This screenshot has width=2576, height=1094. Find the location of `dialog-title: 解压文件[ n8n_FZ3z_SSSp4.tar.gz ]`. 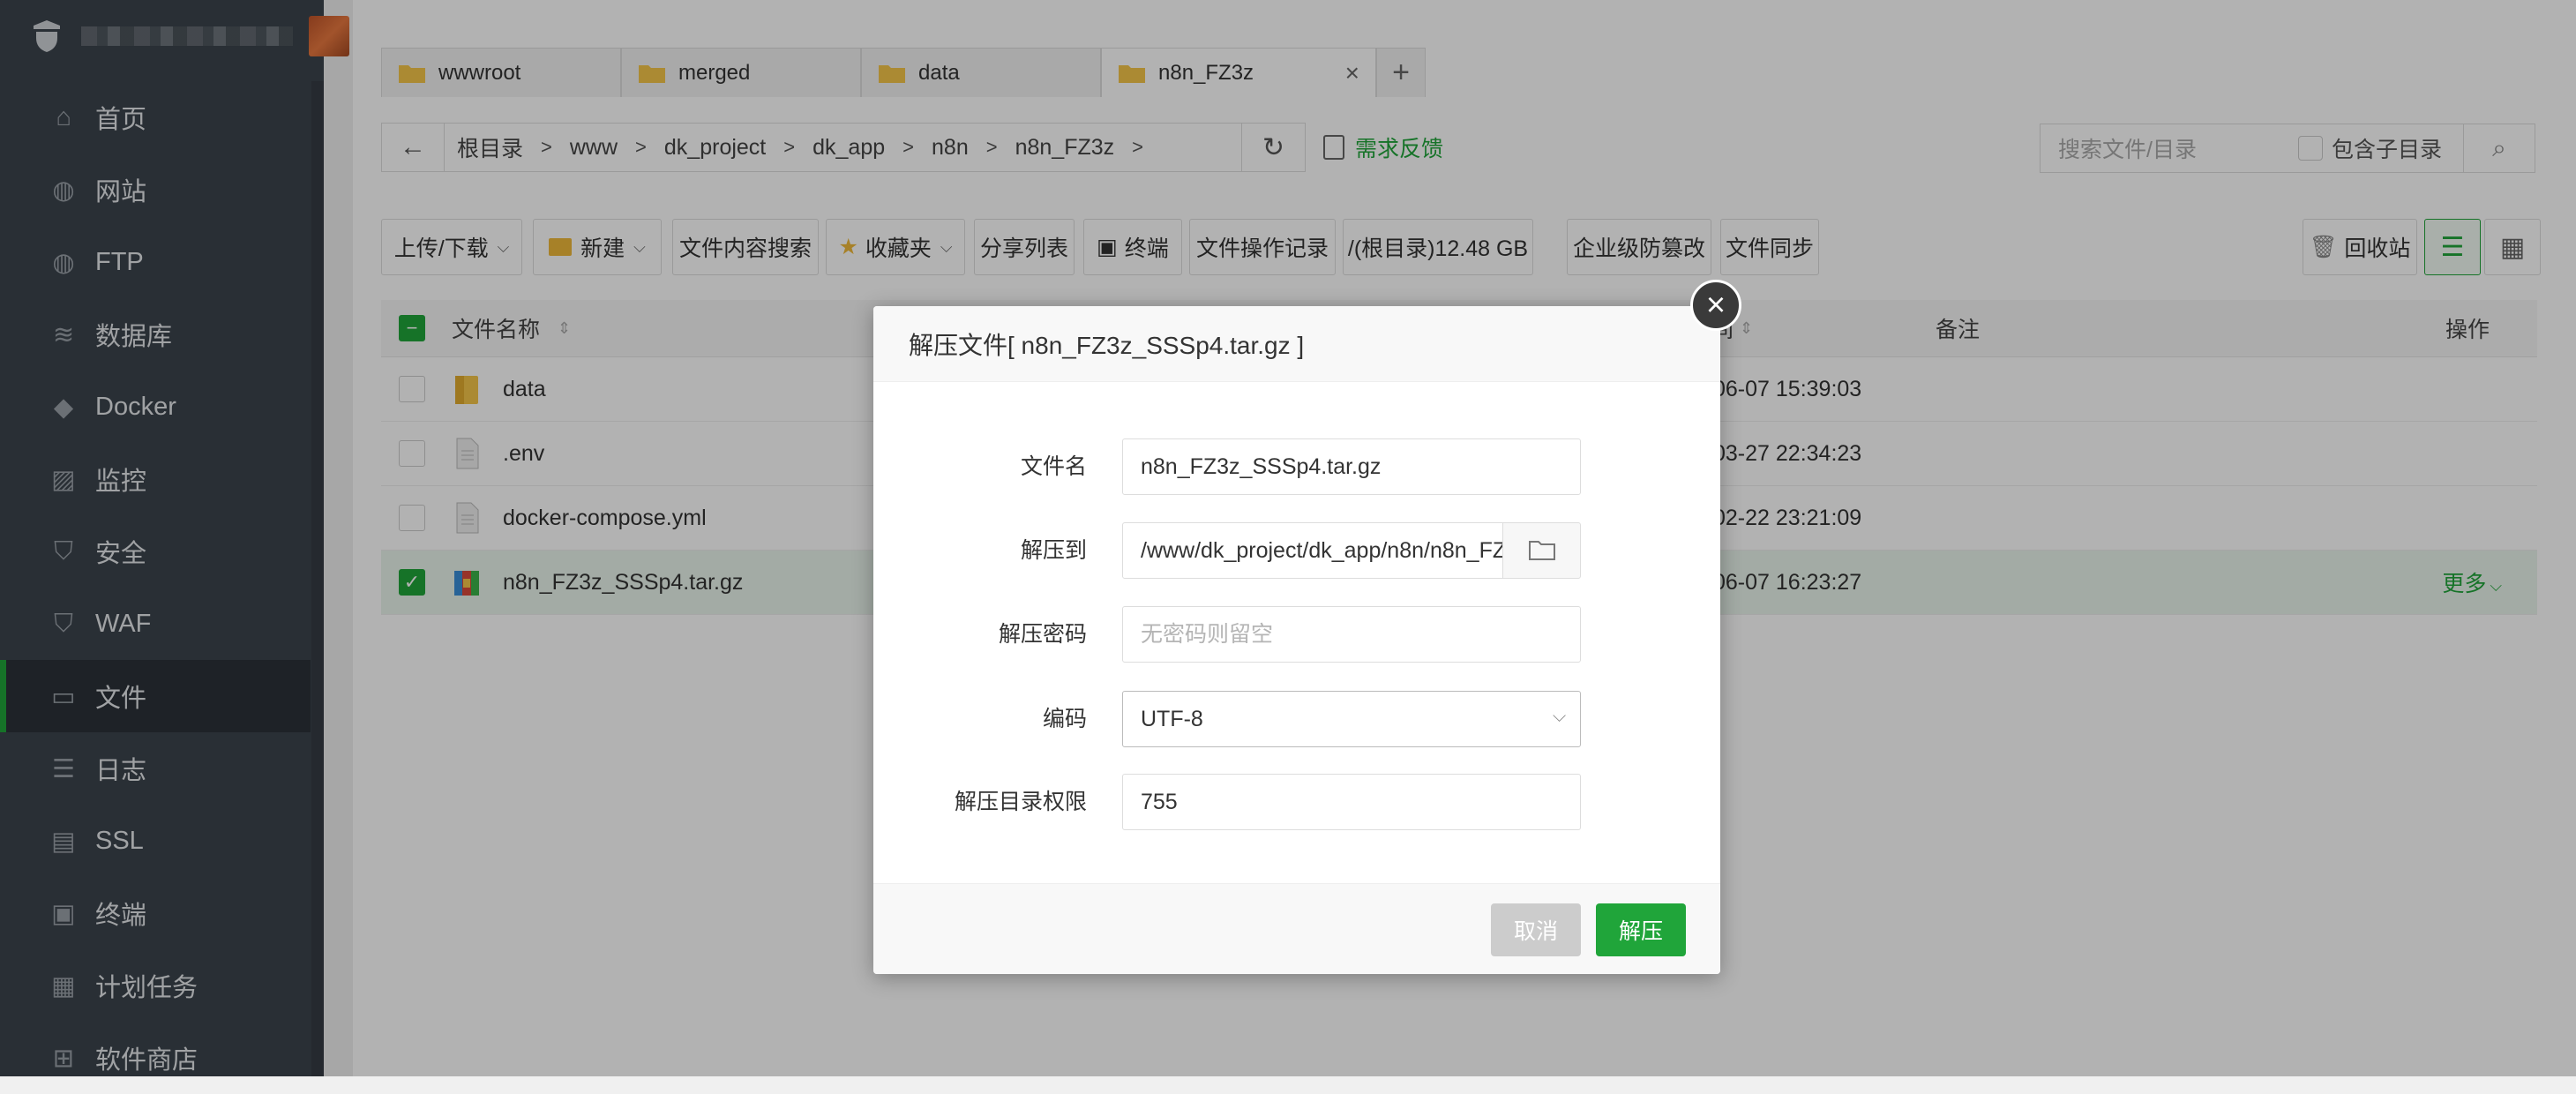

dialog-title: 解压文件[ n8n_FZ3z_SSSp4.tar.gz ] is located at coordinates (1297, 344).